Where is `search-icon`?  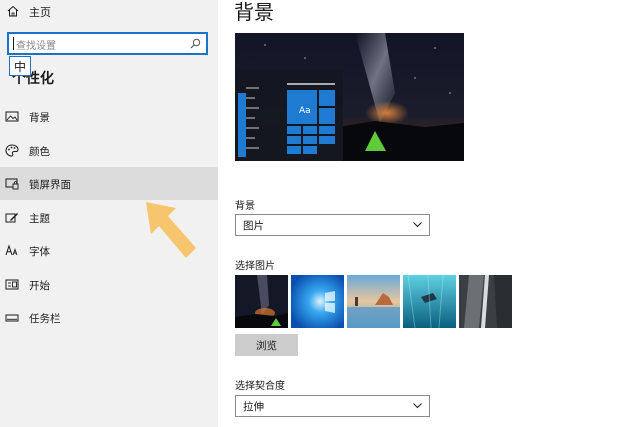 search-icon is located at coordinates (195, 43).